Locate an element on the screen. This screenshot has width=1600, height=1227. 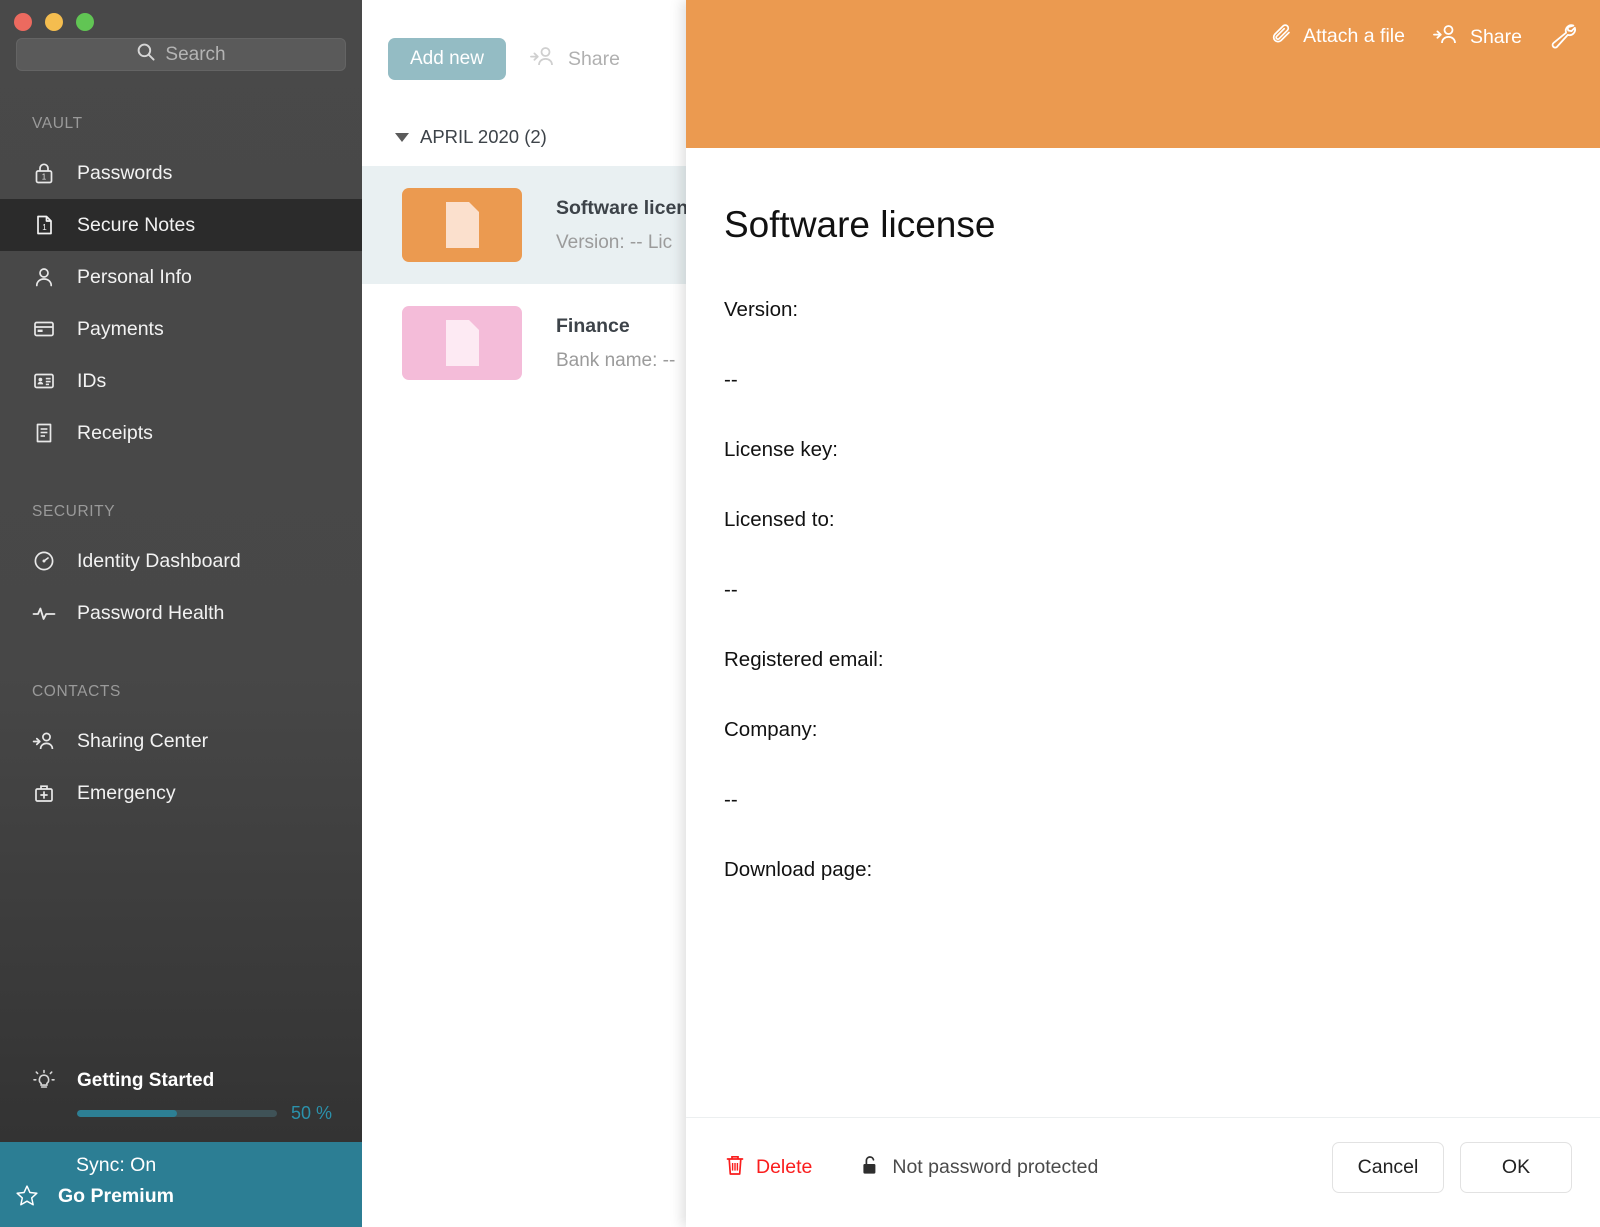
getting-started-progress-bar is located at coordinates (177, 1113).